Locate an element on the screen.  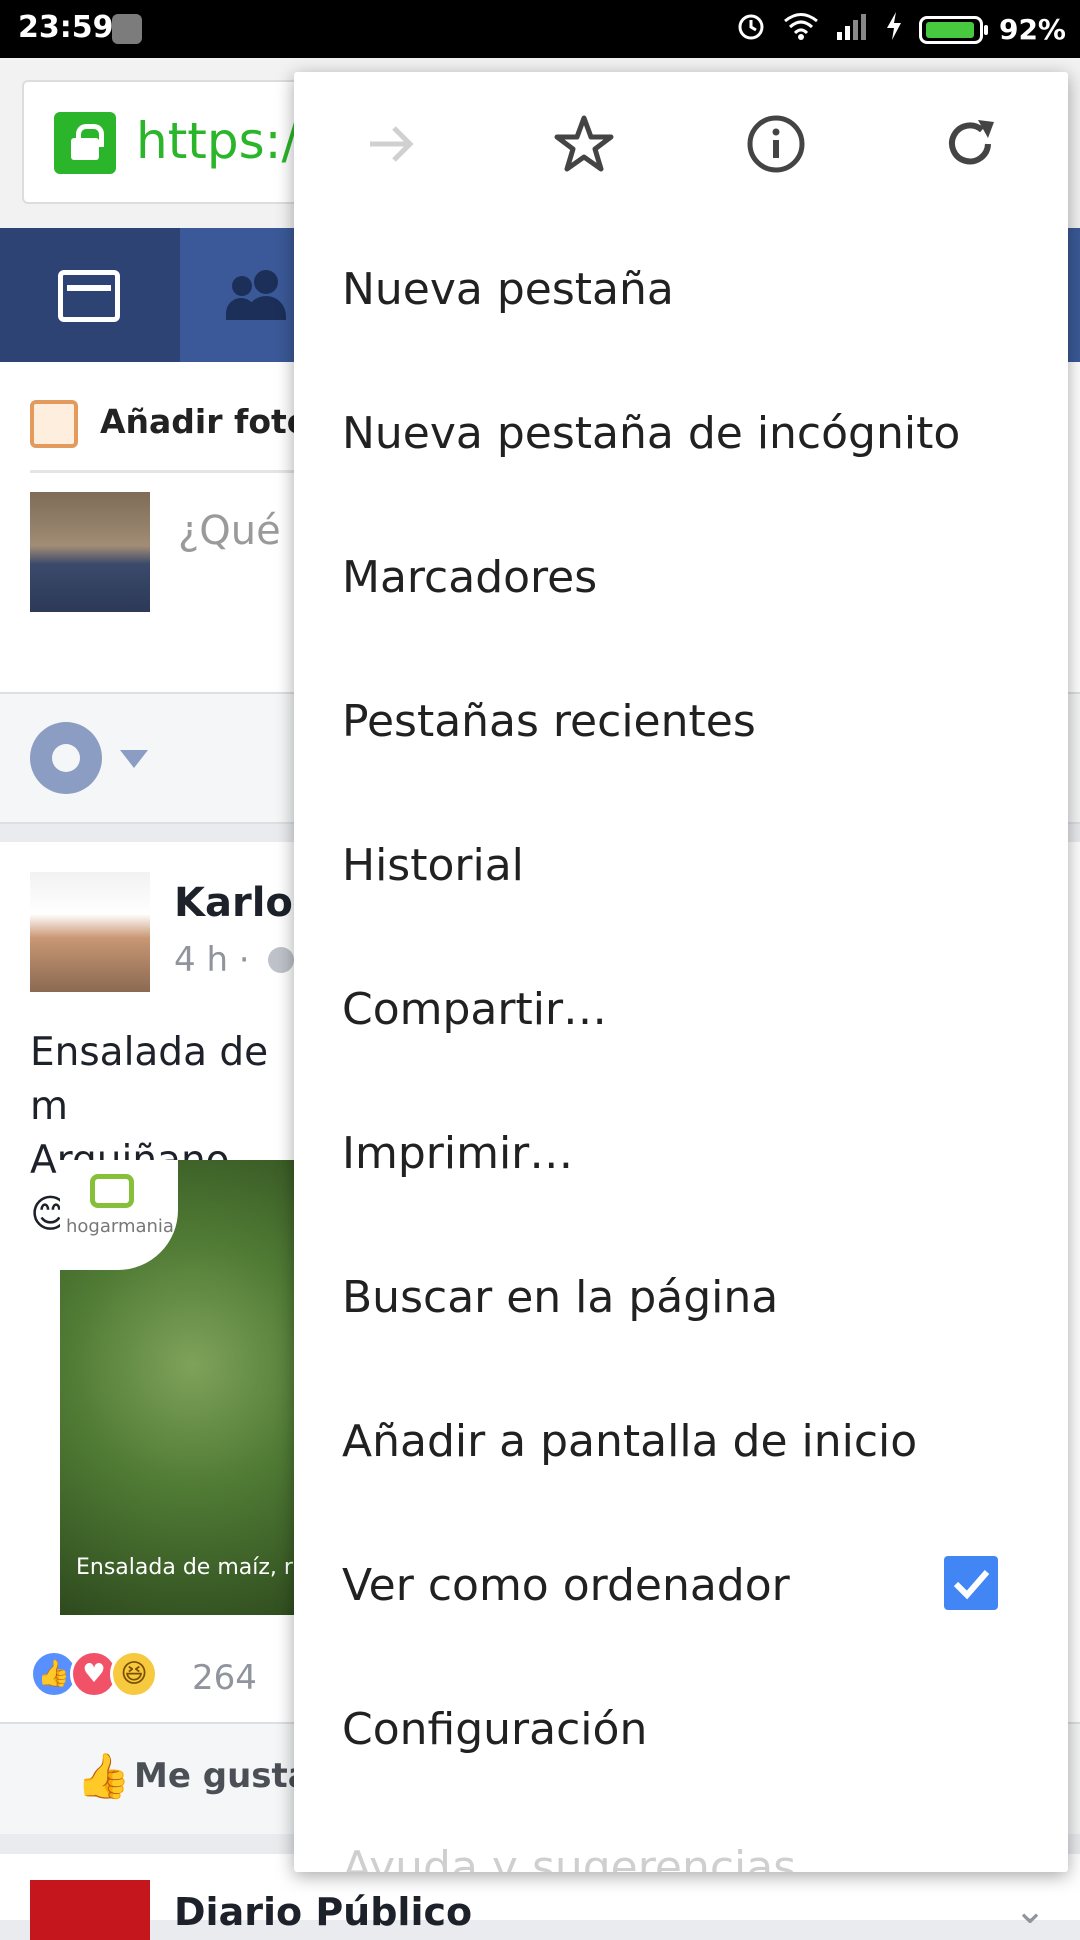
menu-item-desktop-site: Ver como ordenador is located at coordinates (687, 1586).